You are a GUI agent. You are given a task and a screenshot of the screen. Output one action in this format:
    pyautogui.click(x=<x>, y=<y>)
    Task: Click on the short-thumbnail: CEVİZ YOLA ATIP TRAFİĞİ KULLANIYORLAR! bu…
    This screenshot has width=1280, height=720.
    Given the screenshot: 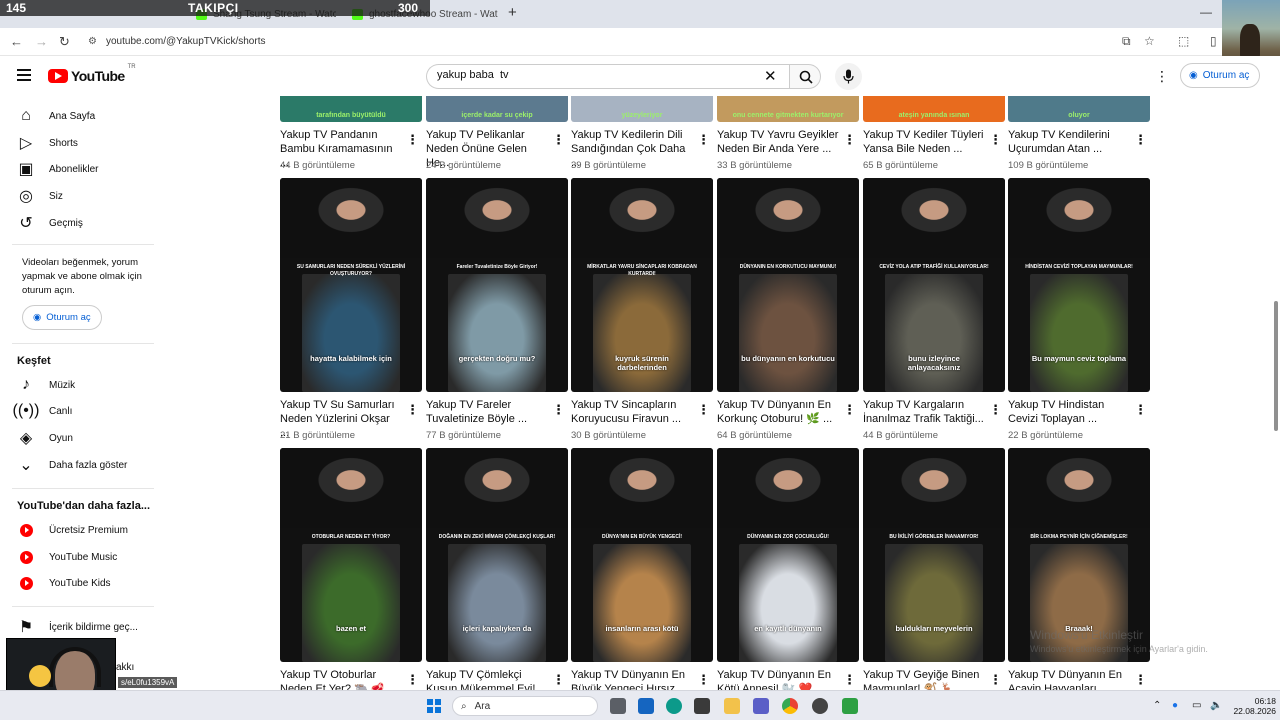 What is the action you would take?
    pyautogui.click(x=934, y=285)
    